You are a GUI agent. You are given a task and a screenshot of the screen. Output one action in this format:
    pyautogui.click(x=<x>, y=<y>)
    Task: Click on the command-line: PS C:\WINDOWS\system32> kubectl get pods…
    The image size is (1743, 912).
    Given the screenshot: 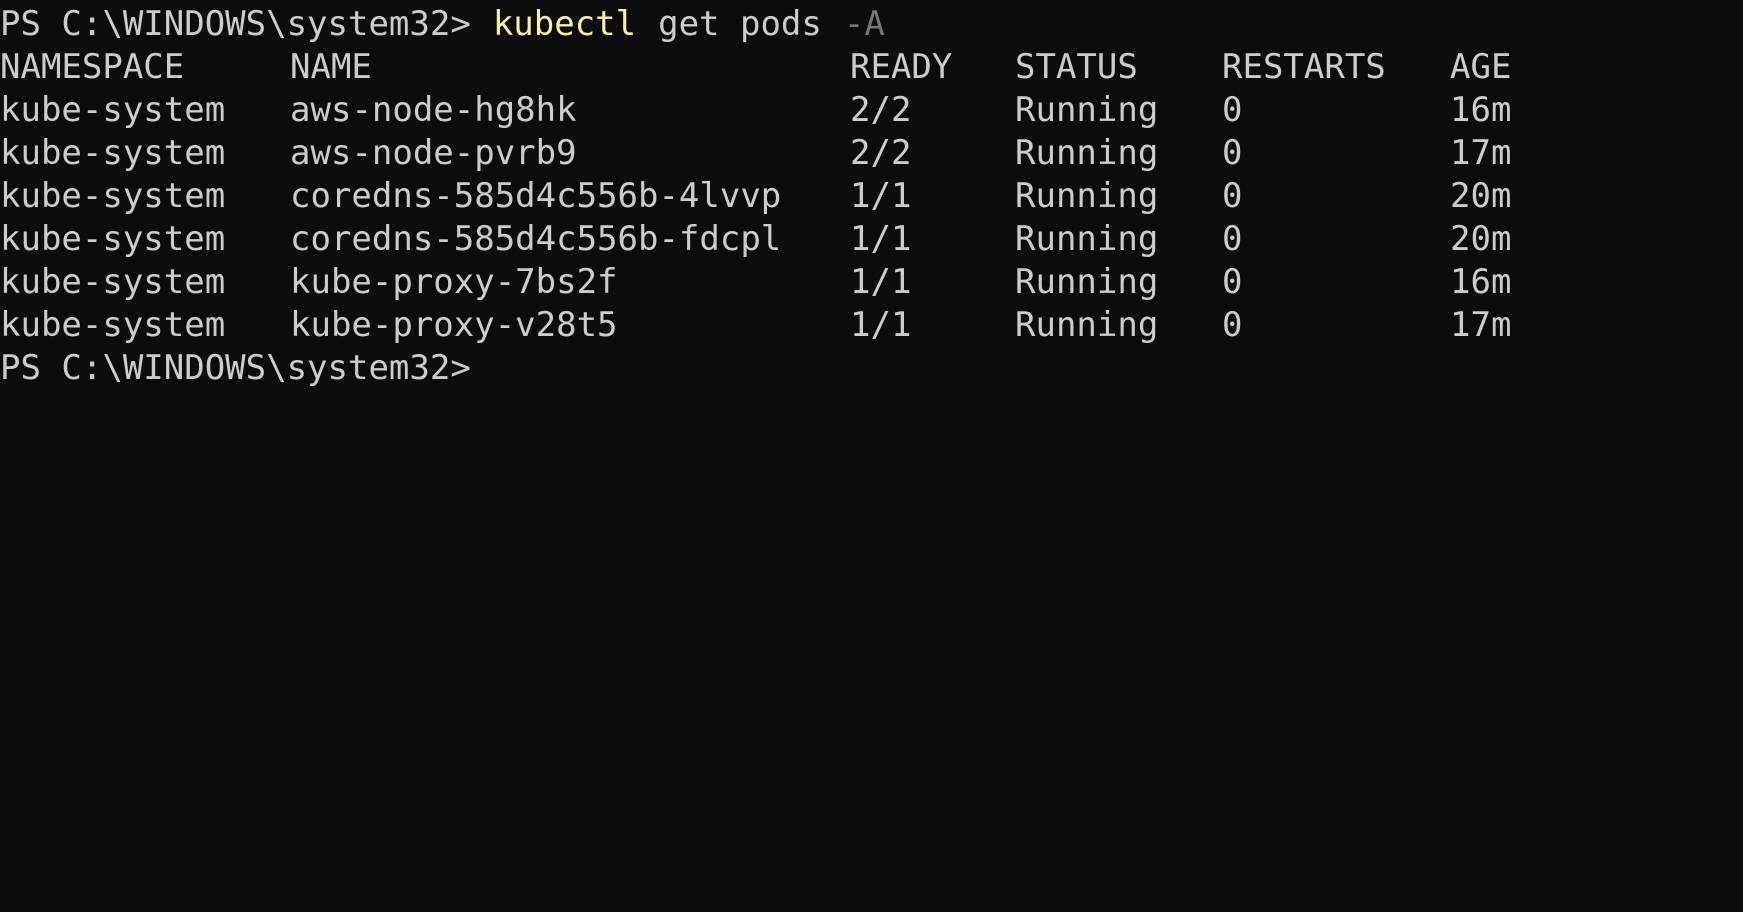 What is the action you would take?
    pyautogui.click(x=442, y=24)
    